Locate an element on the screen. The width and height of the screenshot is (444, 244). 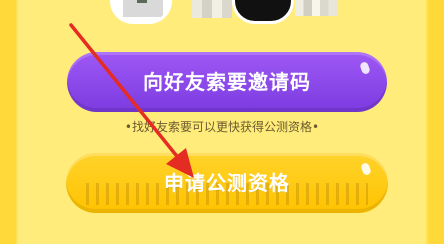
invite-code-button-label: 向好友索要邀请码 is located at coordinates (227, 82).